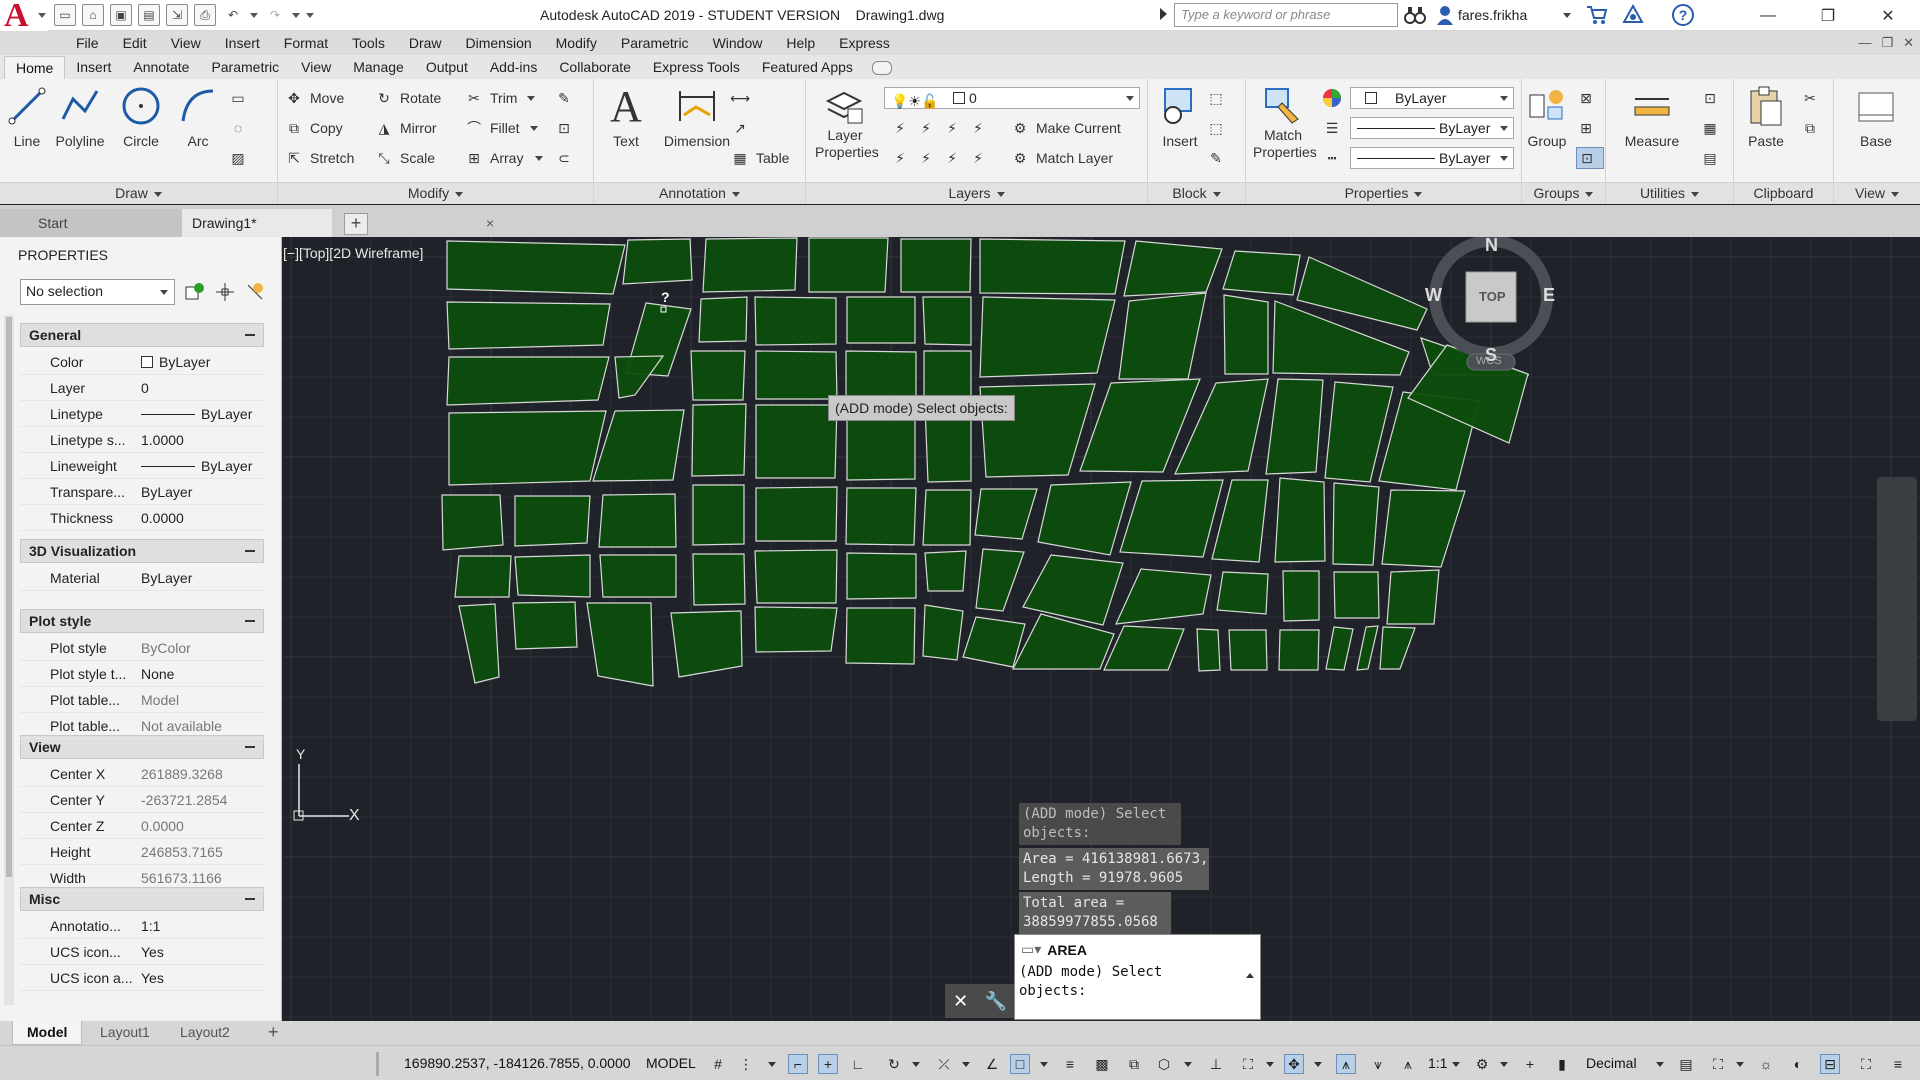 This screenshot has height=1080, width=1920. I want to click on grid-icon: #, so click(718, 1064).